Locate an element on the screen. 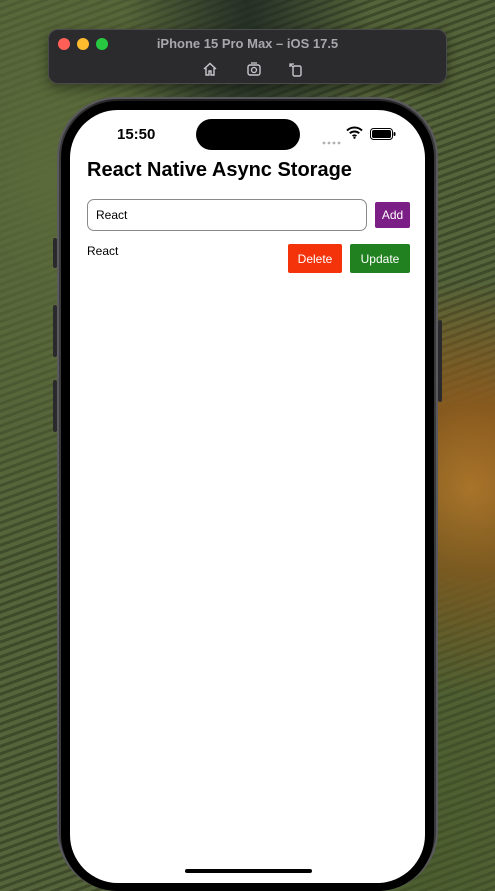  item-text-input is located at coordinates (227, 215).